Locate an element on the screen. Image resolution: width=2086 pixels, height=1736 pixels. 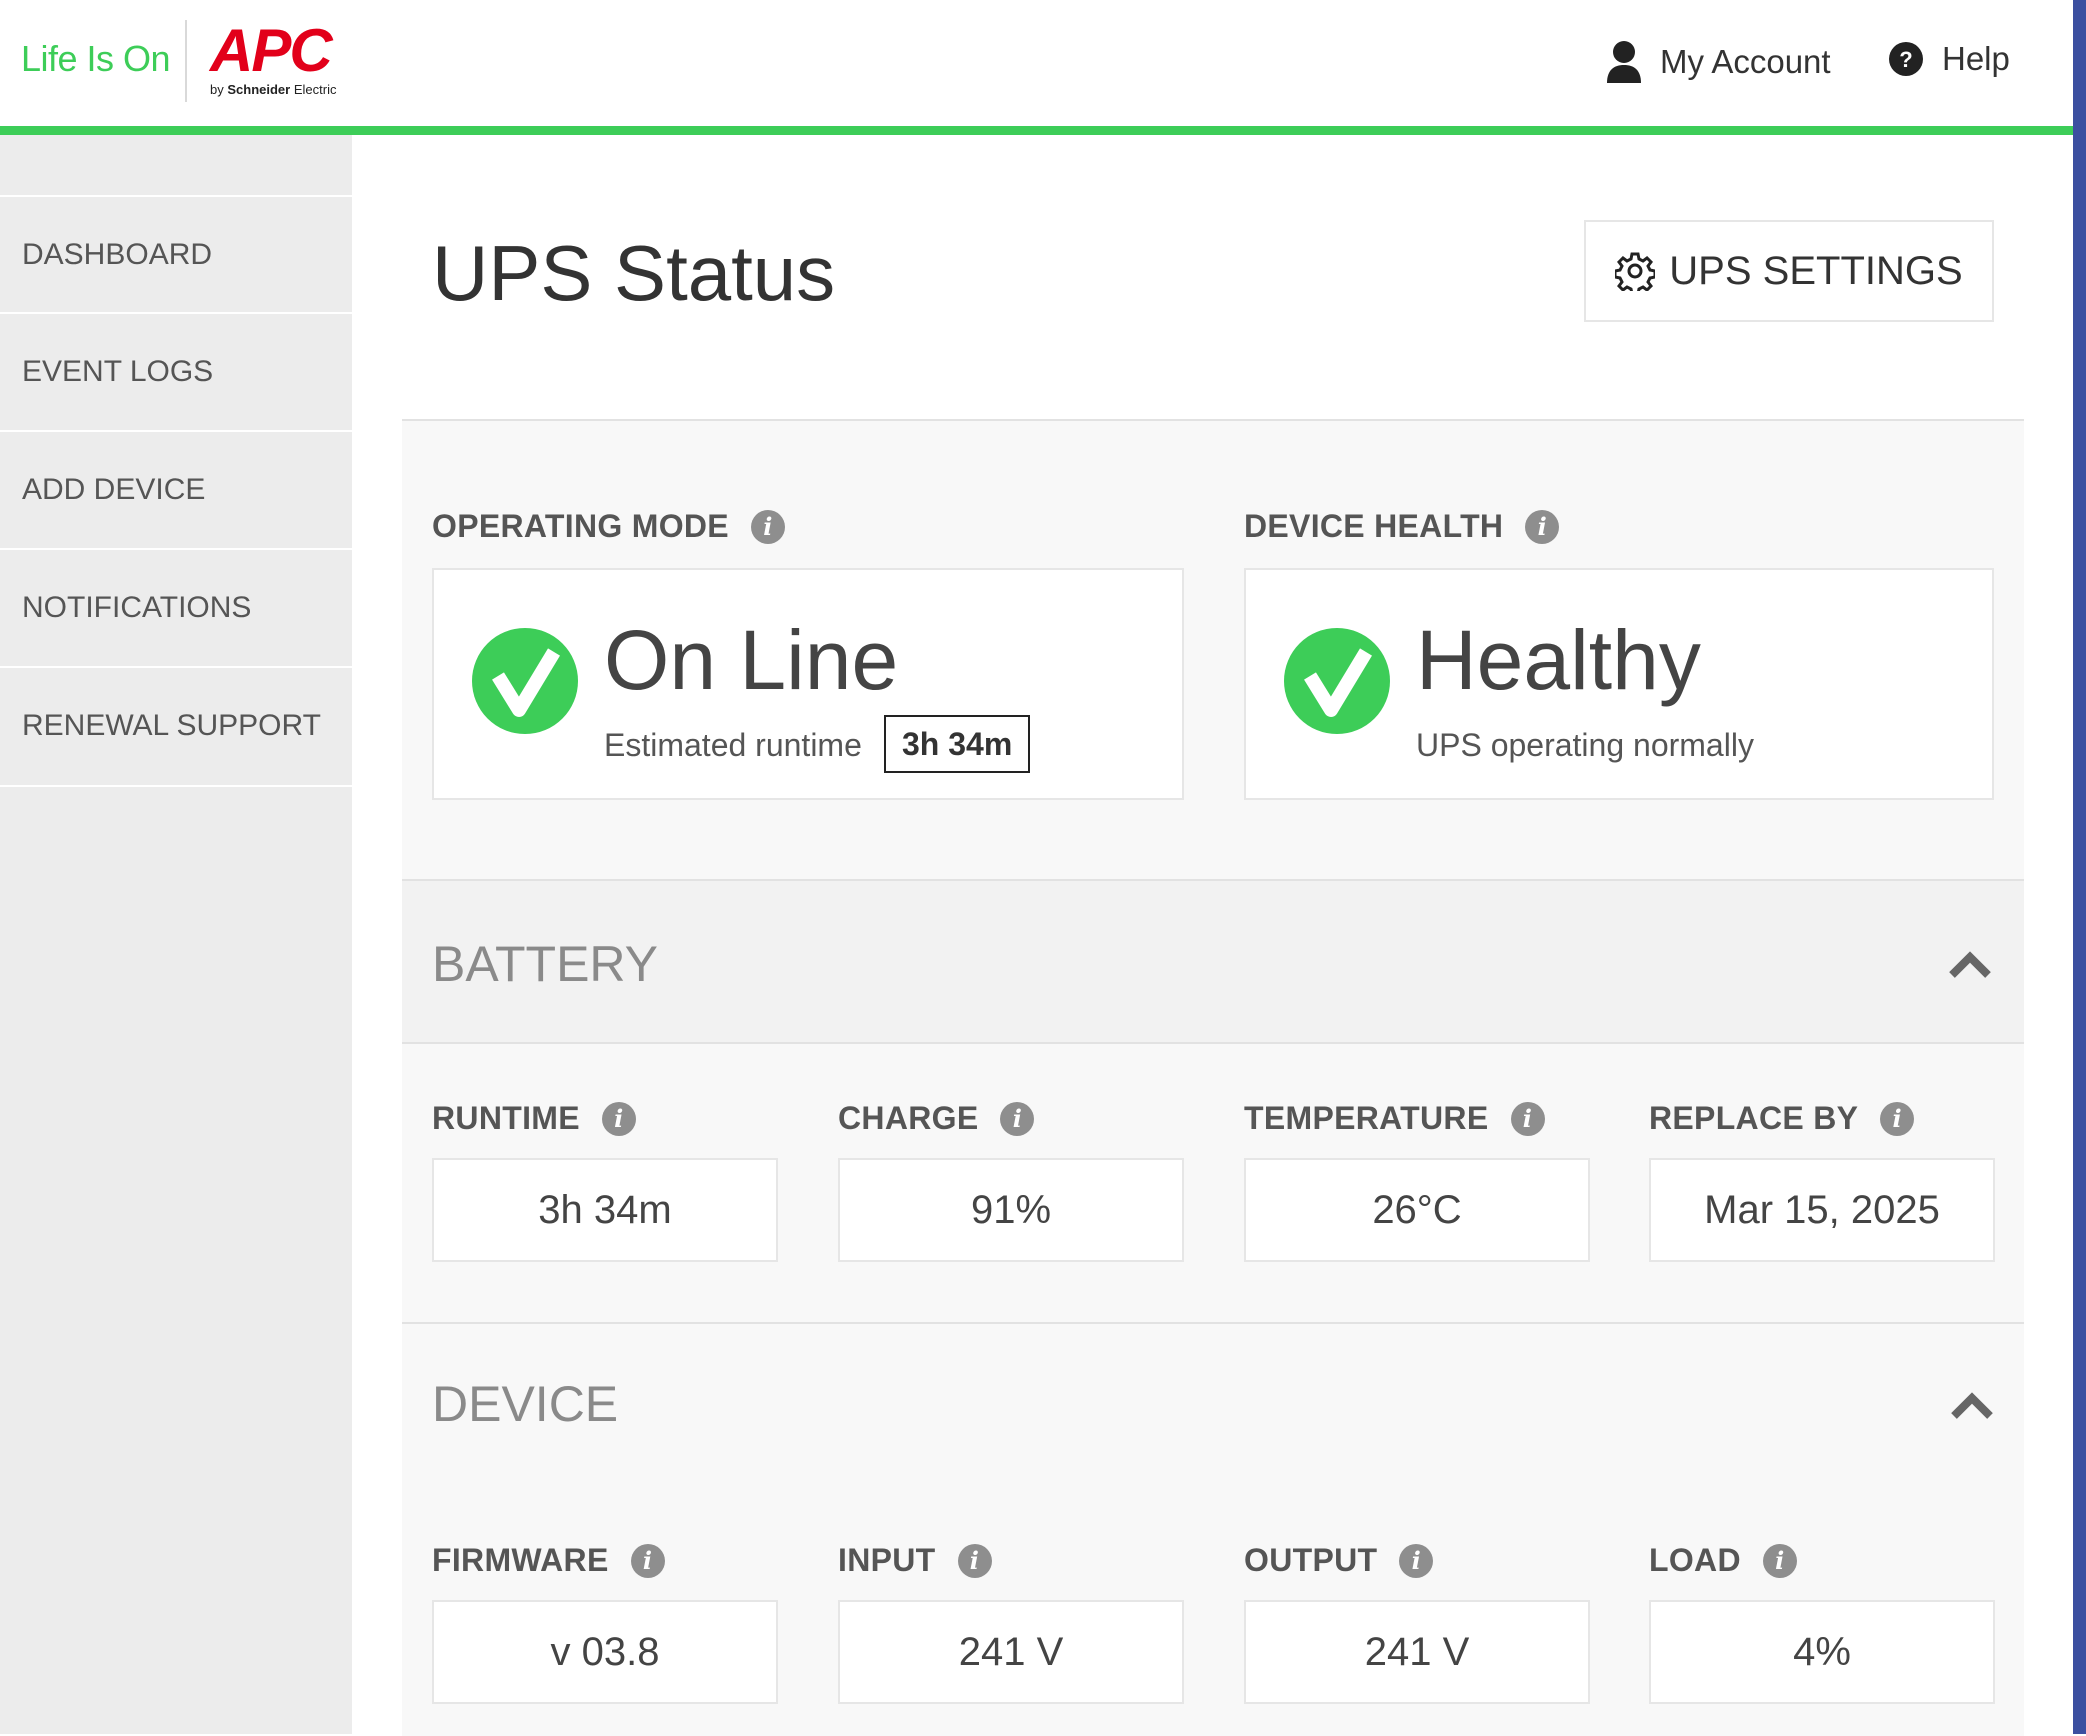
my-account-link: My Account is located at coordinates (1718, 62).